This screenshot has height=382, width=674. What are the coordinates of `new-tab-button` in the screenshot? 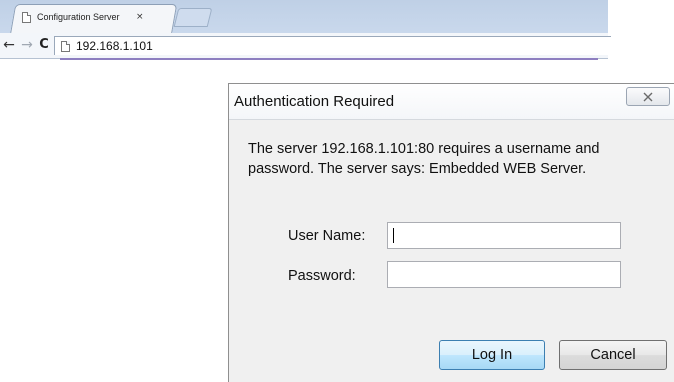 It's located at (193, 17).